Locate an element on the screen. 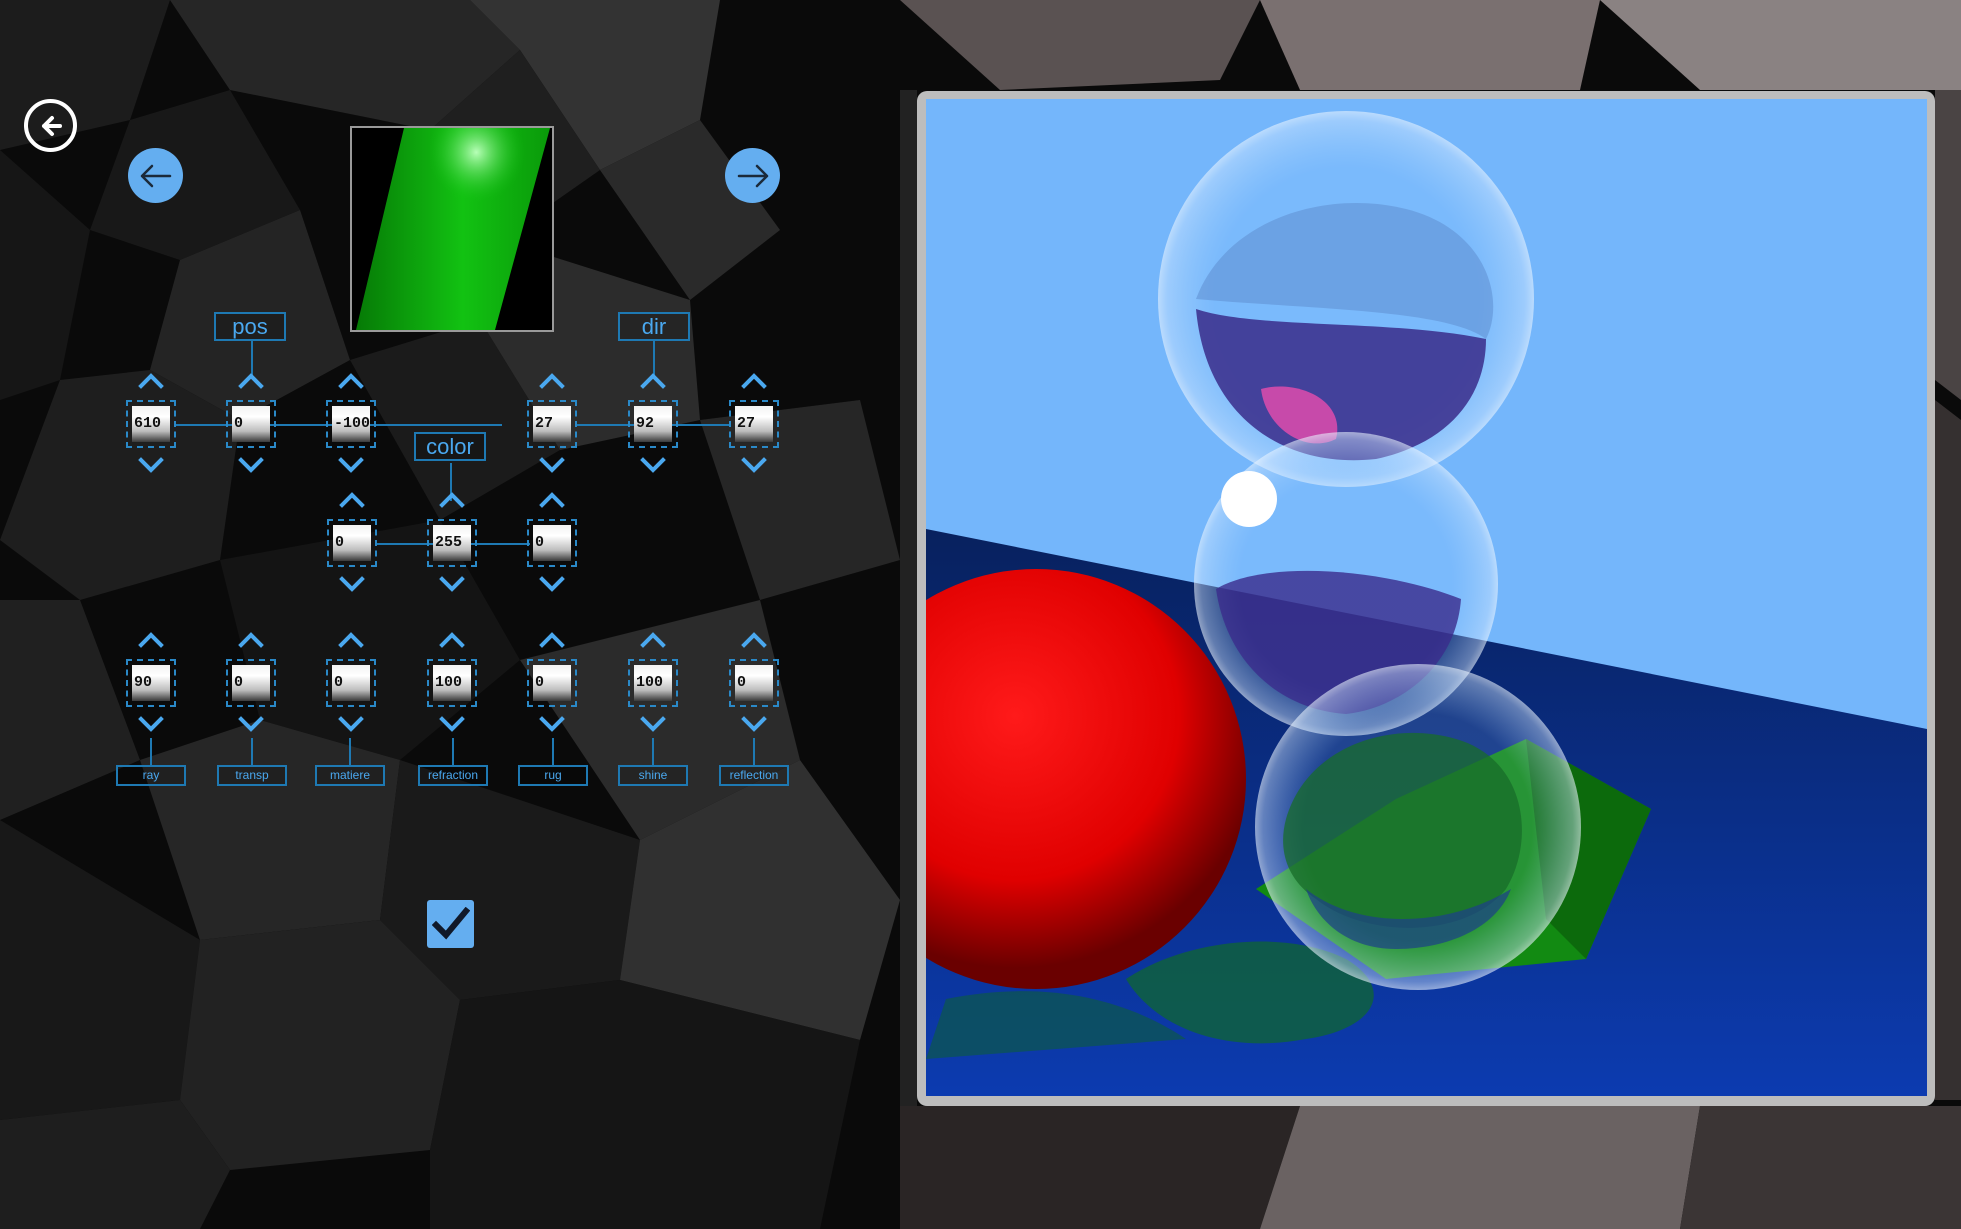  pos-y-field-frame: 0 is located at coordinates (251, 424).